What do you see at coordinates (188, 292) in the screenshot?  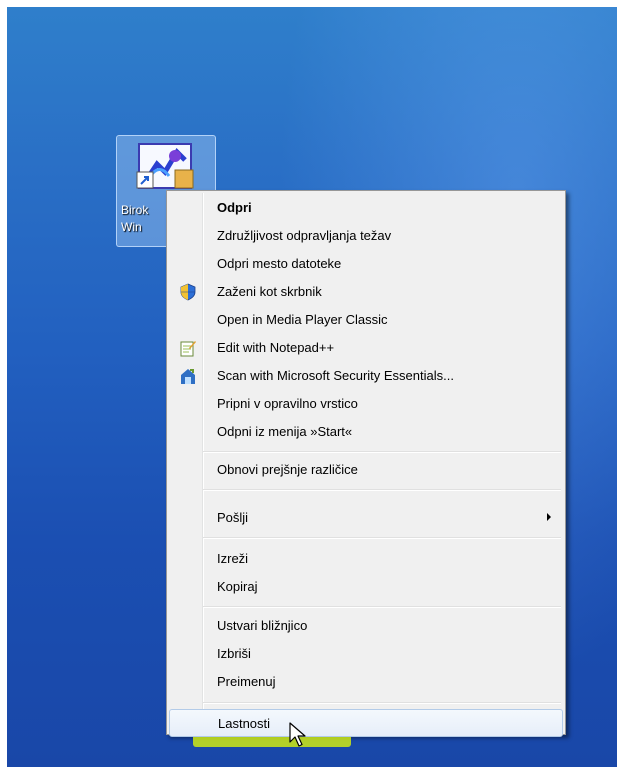 I see `uac-shield-icon` at bounding box center [188, 292].